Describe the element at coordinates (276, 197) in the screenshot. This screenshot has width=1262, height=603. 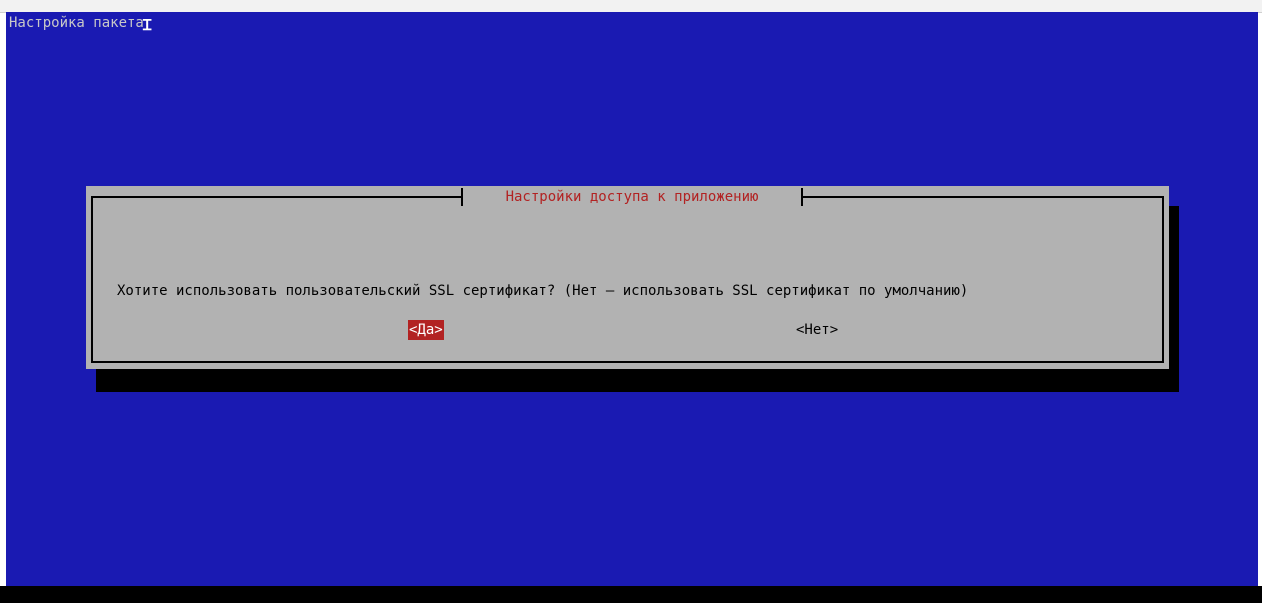
I see `dialog-frame-top-left` at that location.